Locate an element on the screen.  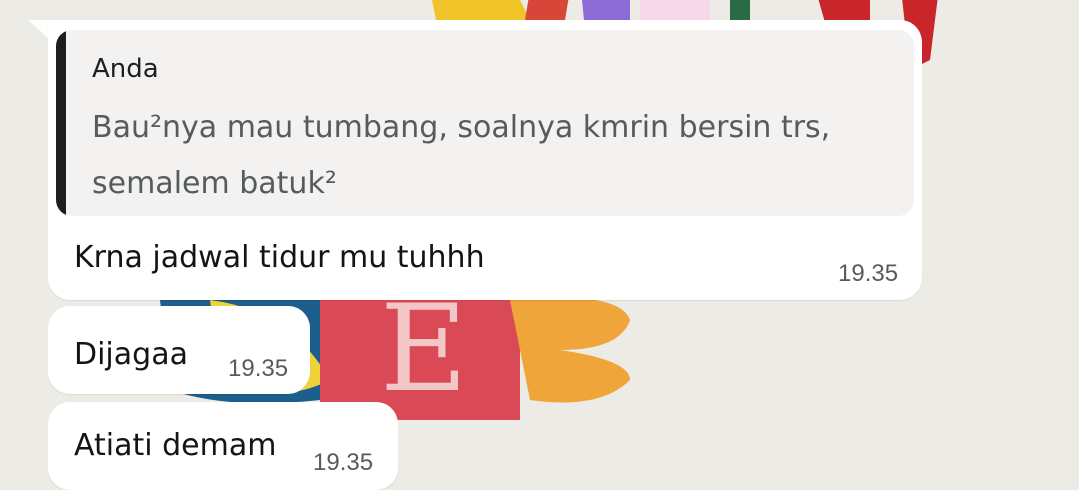
quote-accent-bar is located at coordinates (61, 123).